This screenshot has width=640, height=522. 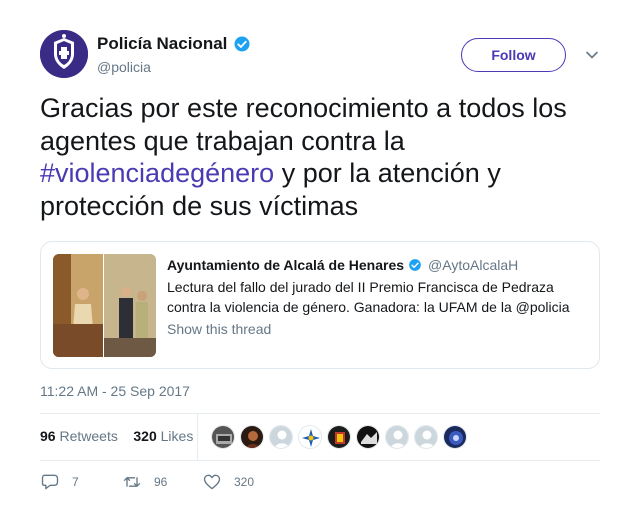 I want to click on quote-photo-right, so click(x=130, y=305).